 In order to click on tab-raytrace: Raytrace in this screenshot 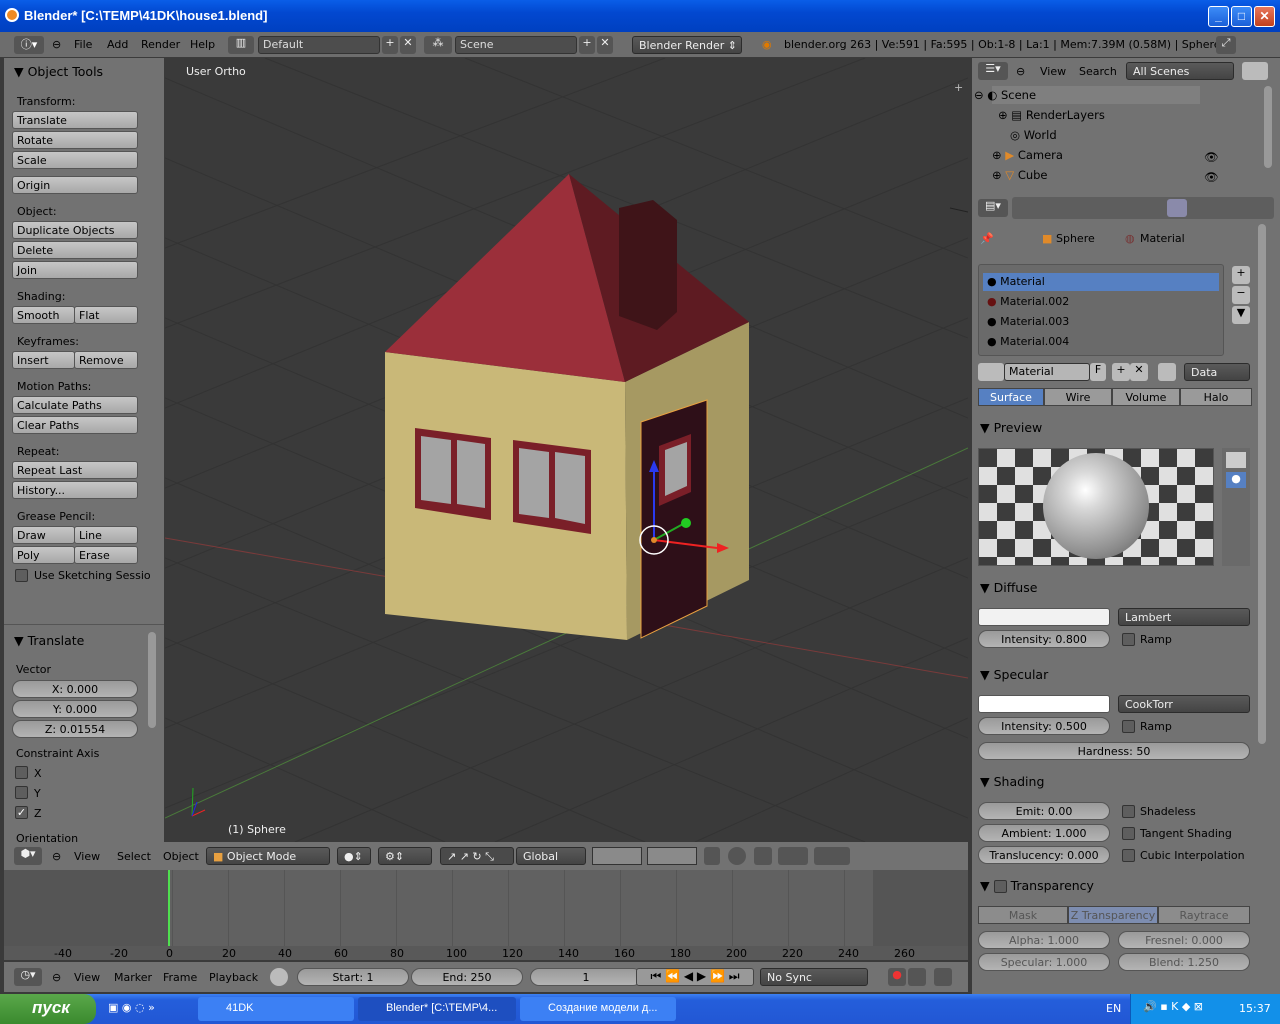, I will do `click(1204, 915)`.